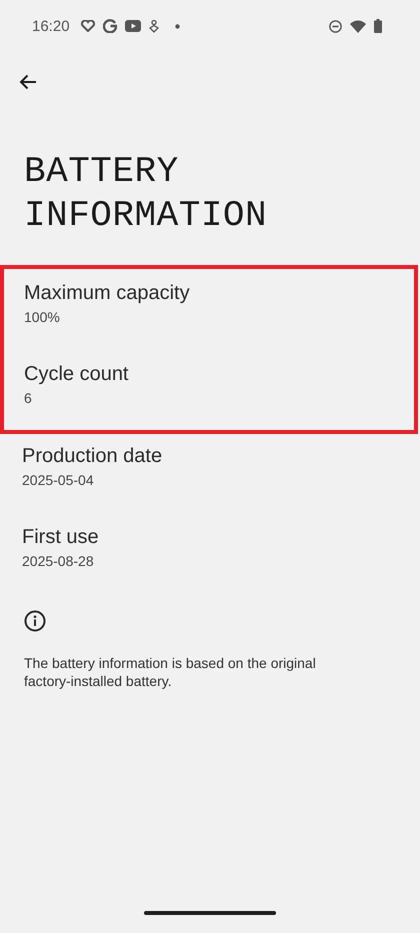 This screenshot has width=420, height=933. What do you see at coordinates (58, 480) in the screenshot?
I see `item-value: 2025-05-04` at bounding box center [58, 480].